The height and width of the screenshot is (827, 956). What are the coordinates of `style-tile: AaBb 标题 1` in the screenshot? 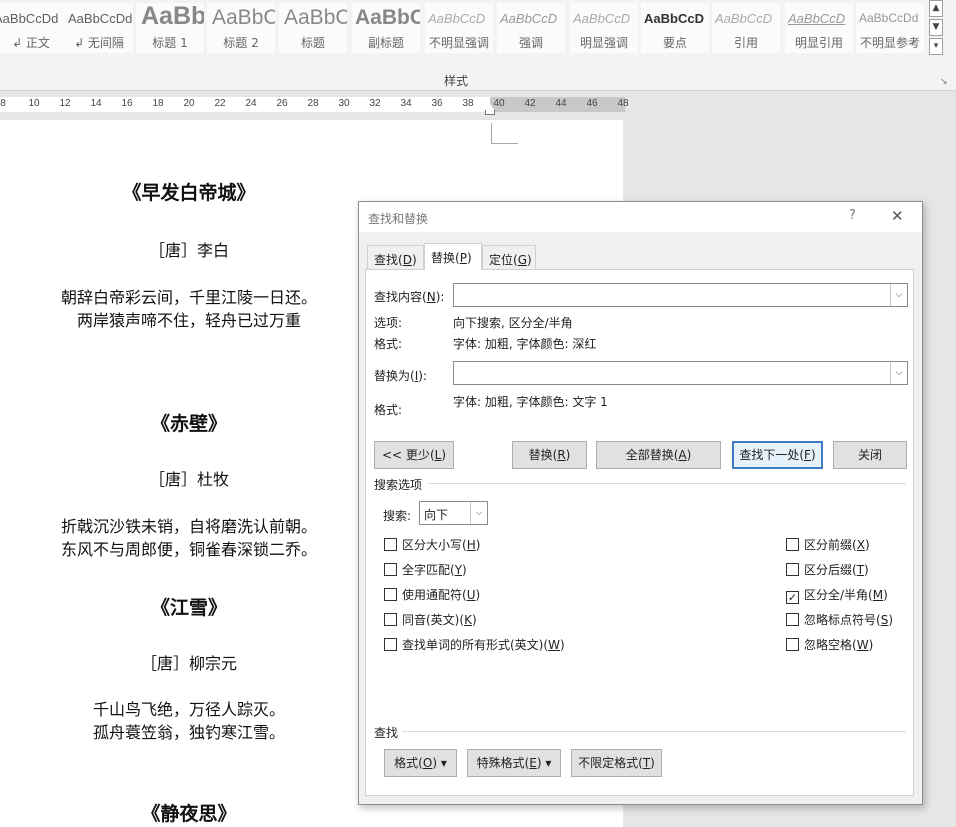 It's located at (170, 28).